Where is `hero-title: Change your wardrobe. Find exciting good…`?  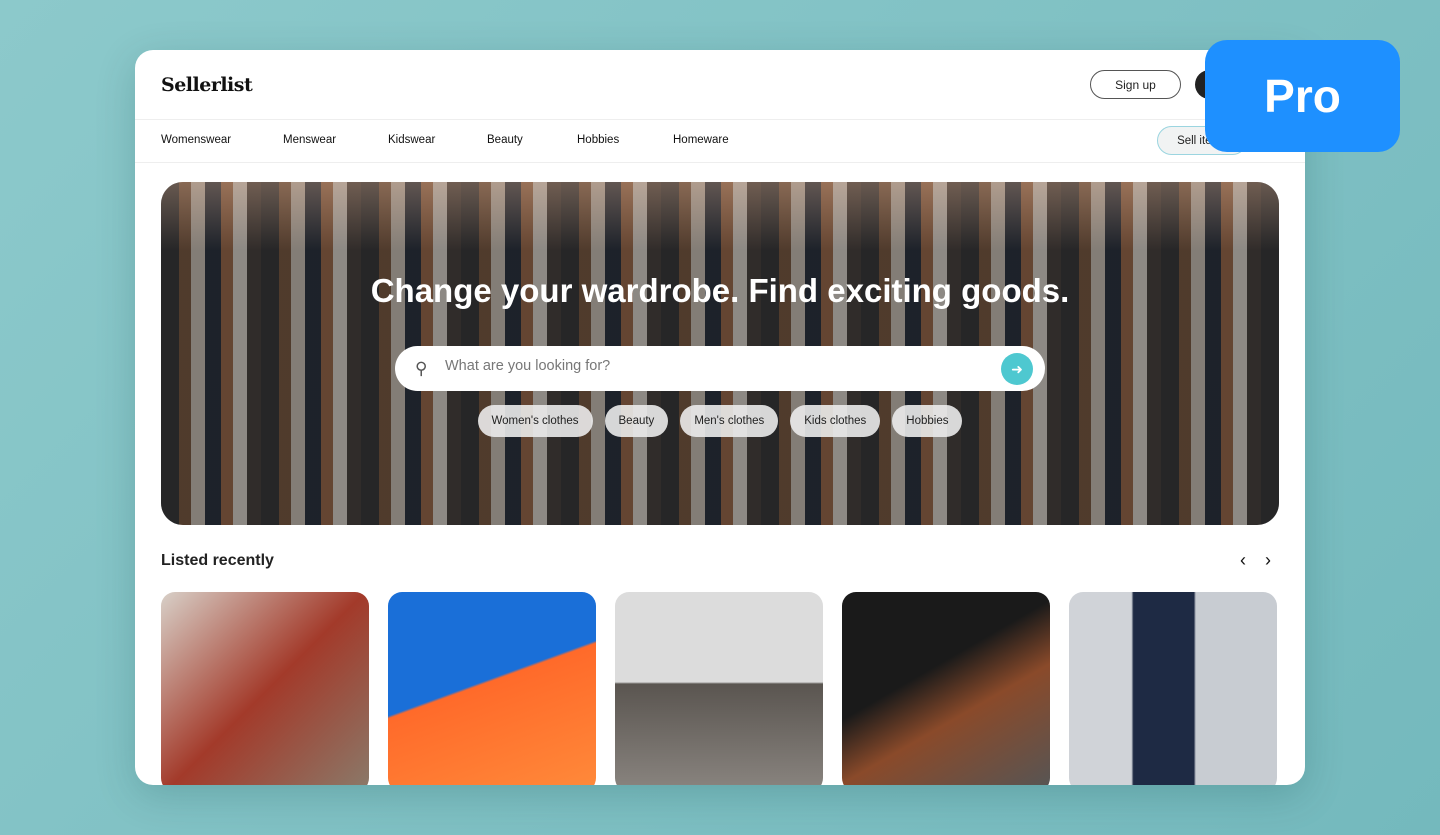
hero-title: Change your wardrobe. Find exciting good… is located at coordinates (720, 290).